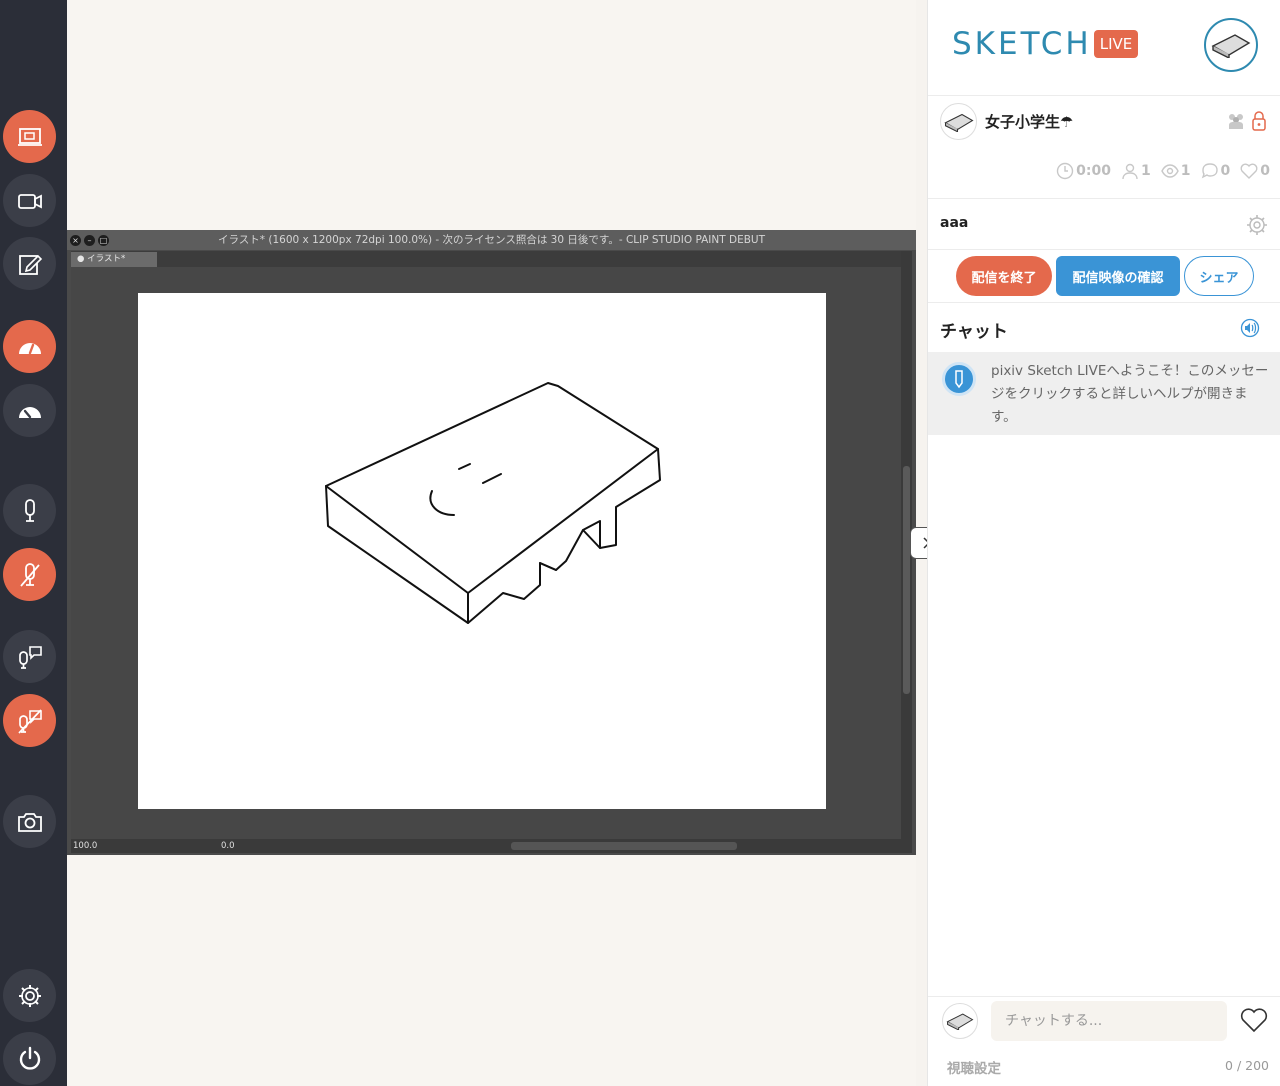  Describe the element at coordinates (1259, 121) in the screenshot. I see `lock-icon` at that location.